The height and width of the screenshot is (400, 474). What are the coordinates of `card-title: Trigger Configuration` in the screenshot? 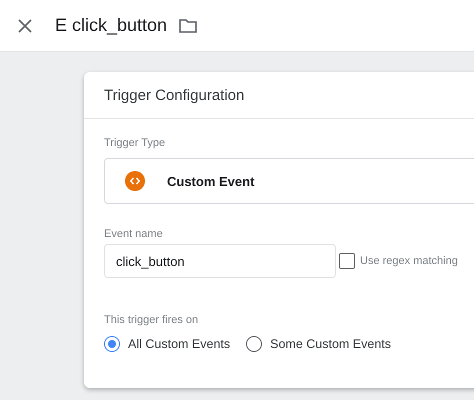 It's located at (174, 95).